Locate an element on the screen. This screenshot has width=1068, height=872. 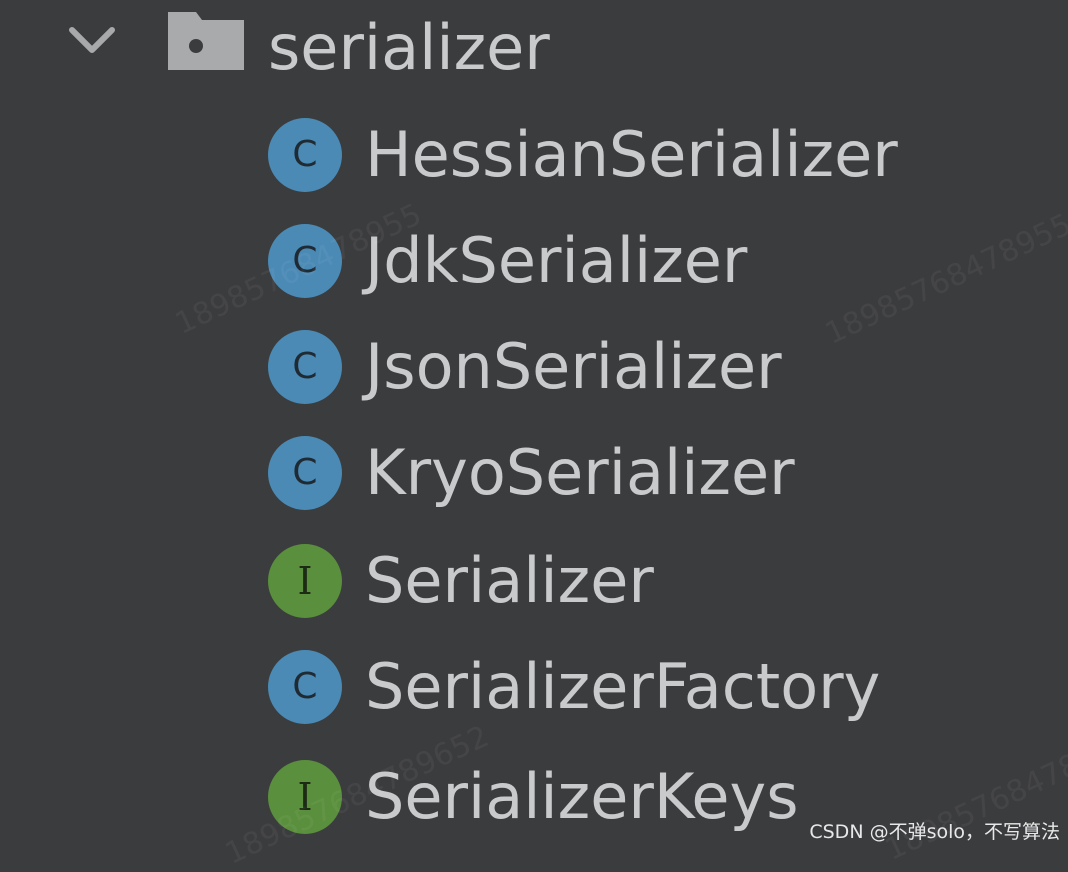
tree-item-label: HessianSerializer is located at coordinates (631, 154).